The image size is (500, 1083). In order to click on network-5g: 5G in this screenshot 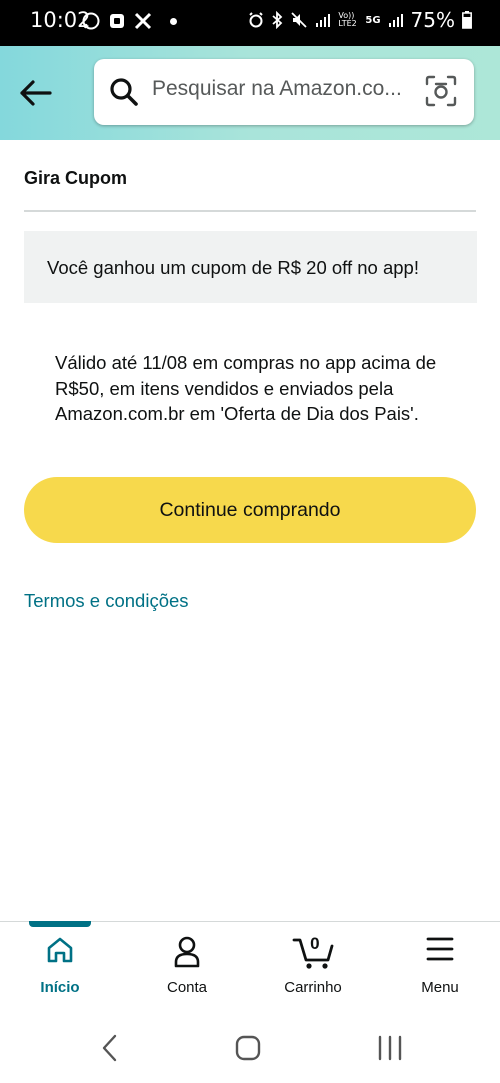, I will do `click(373, 20)`.